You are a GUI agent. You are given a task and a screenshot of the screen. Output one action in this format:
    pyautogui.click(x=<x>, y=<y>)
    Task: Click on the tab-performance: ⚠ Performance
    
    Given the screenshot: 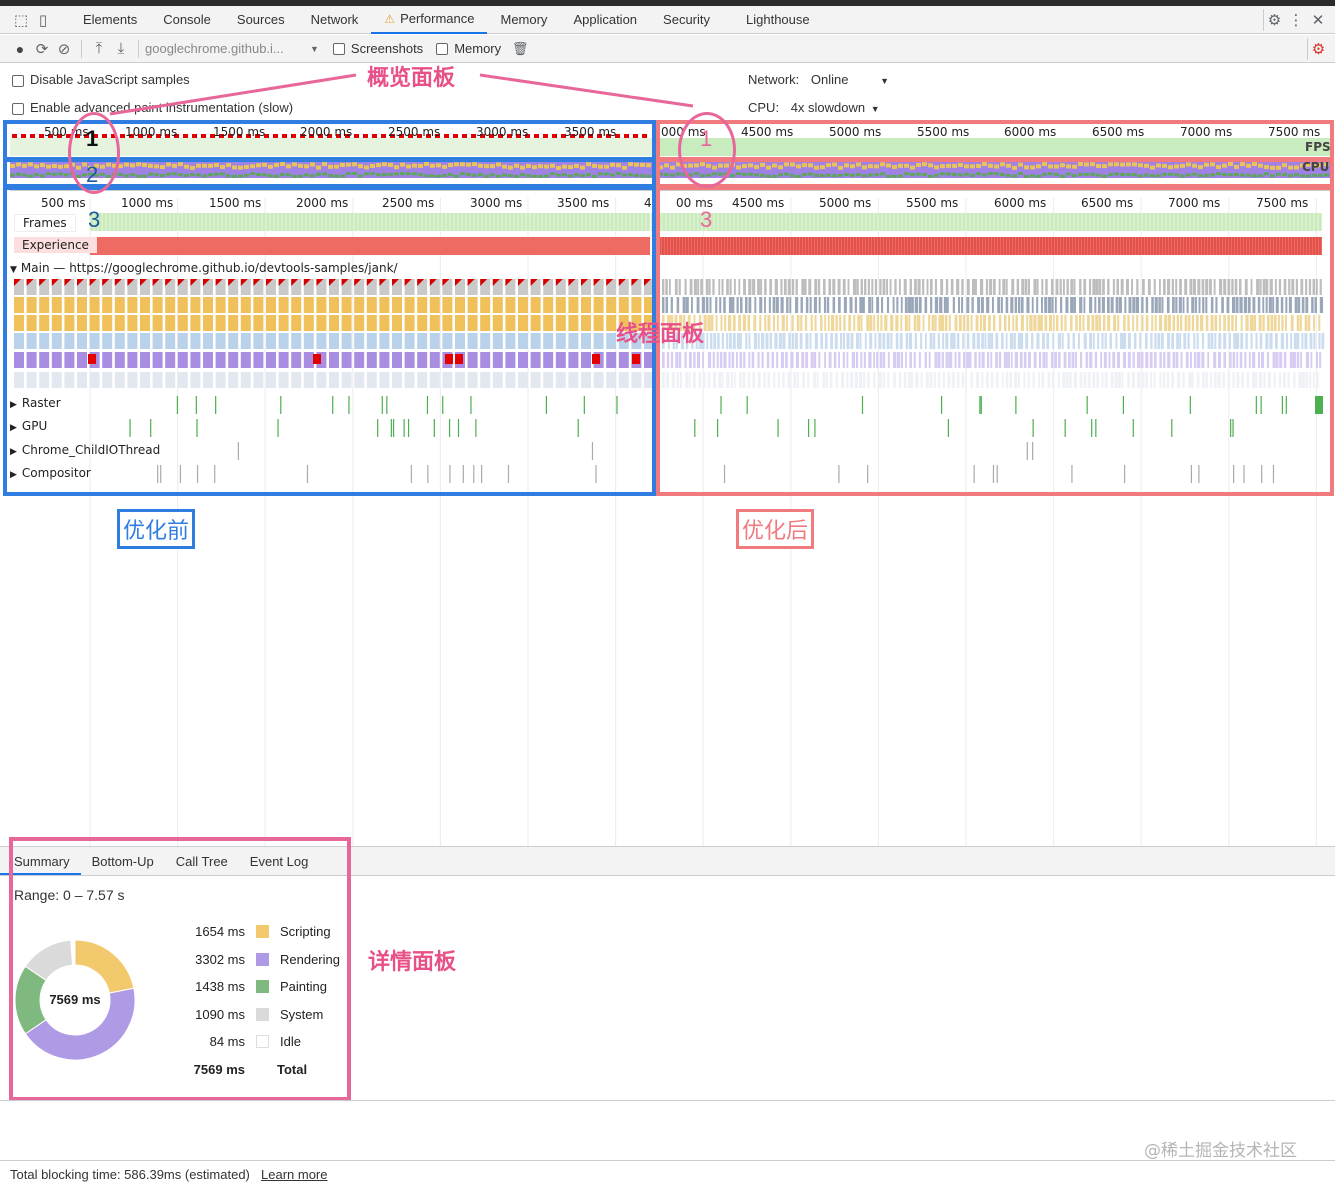 What is the action you would take?
    pyautogui.click(x=429, y=20)
    